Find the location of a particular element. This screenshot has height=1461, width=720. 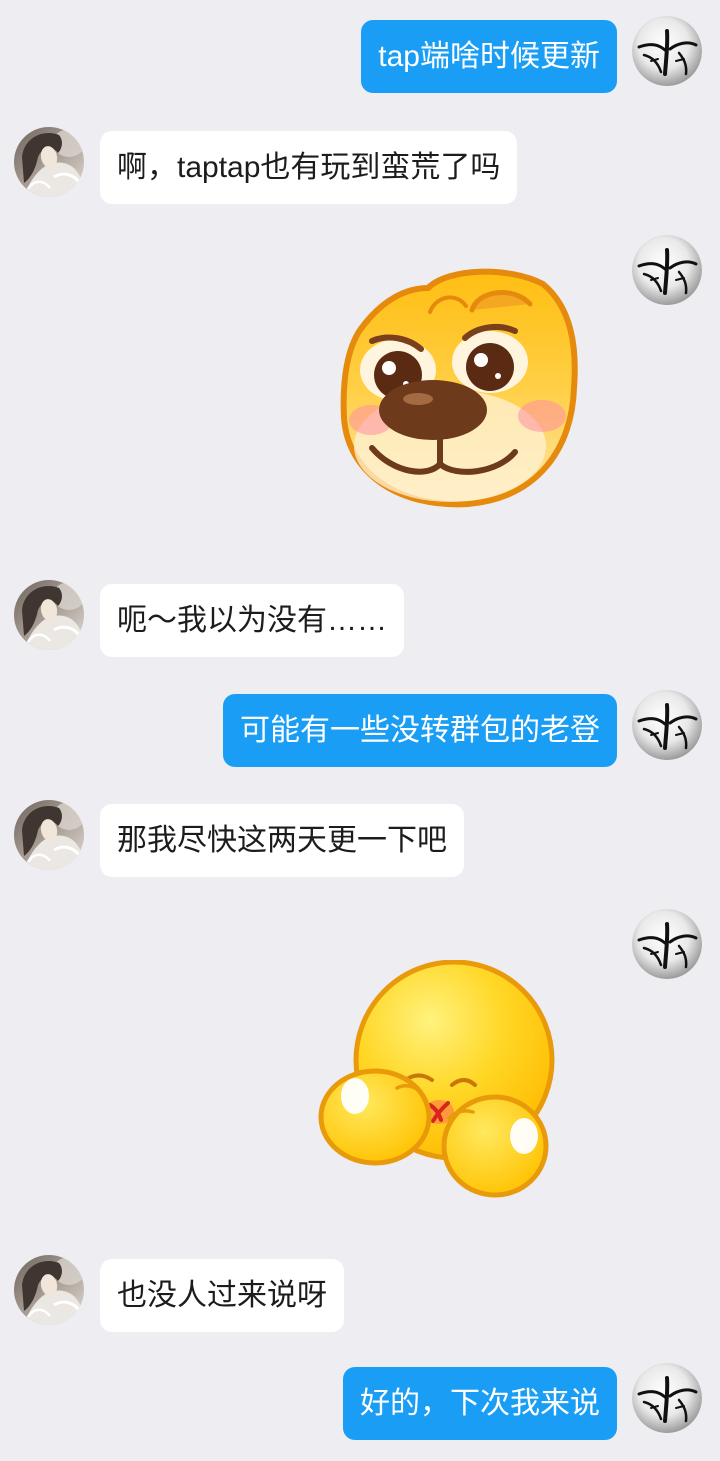

message-row-incoming: 那我尽快这两天更一下吧 is located at coordinates (360, 838).